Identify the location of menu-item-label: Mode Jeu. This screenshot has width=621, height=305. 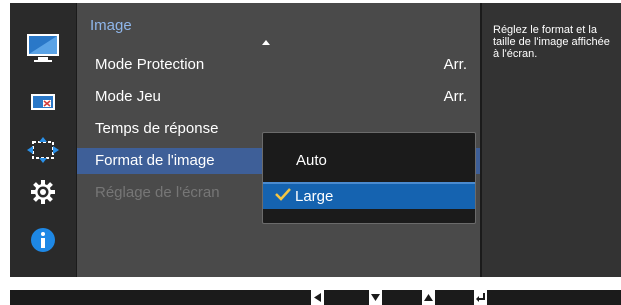
(128, 96).